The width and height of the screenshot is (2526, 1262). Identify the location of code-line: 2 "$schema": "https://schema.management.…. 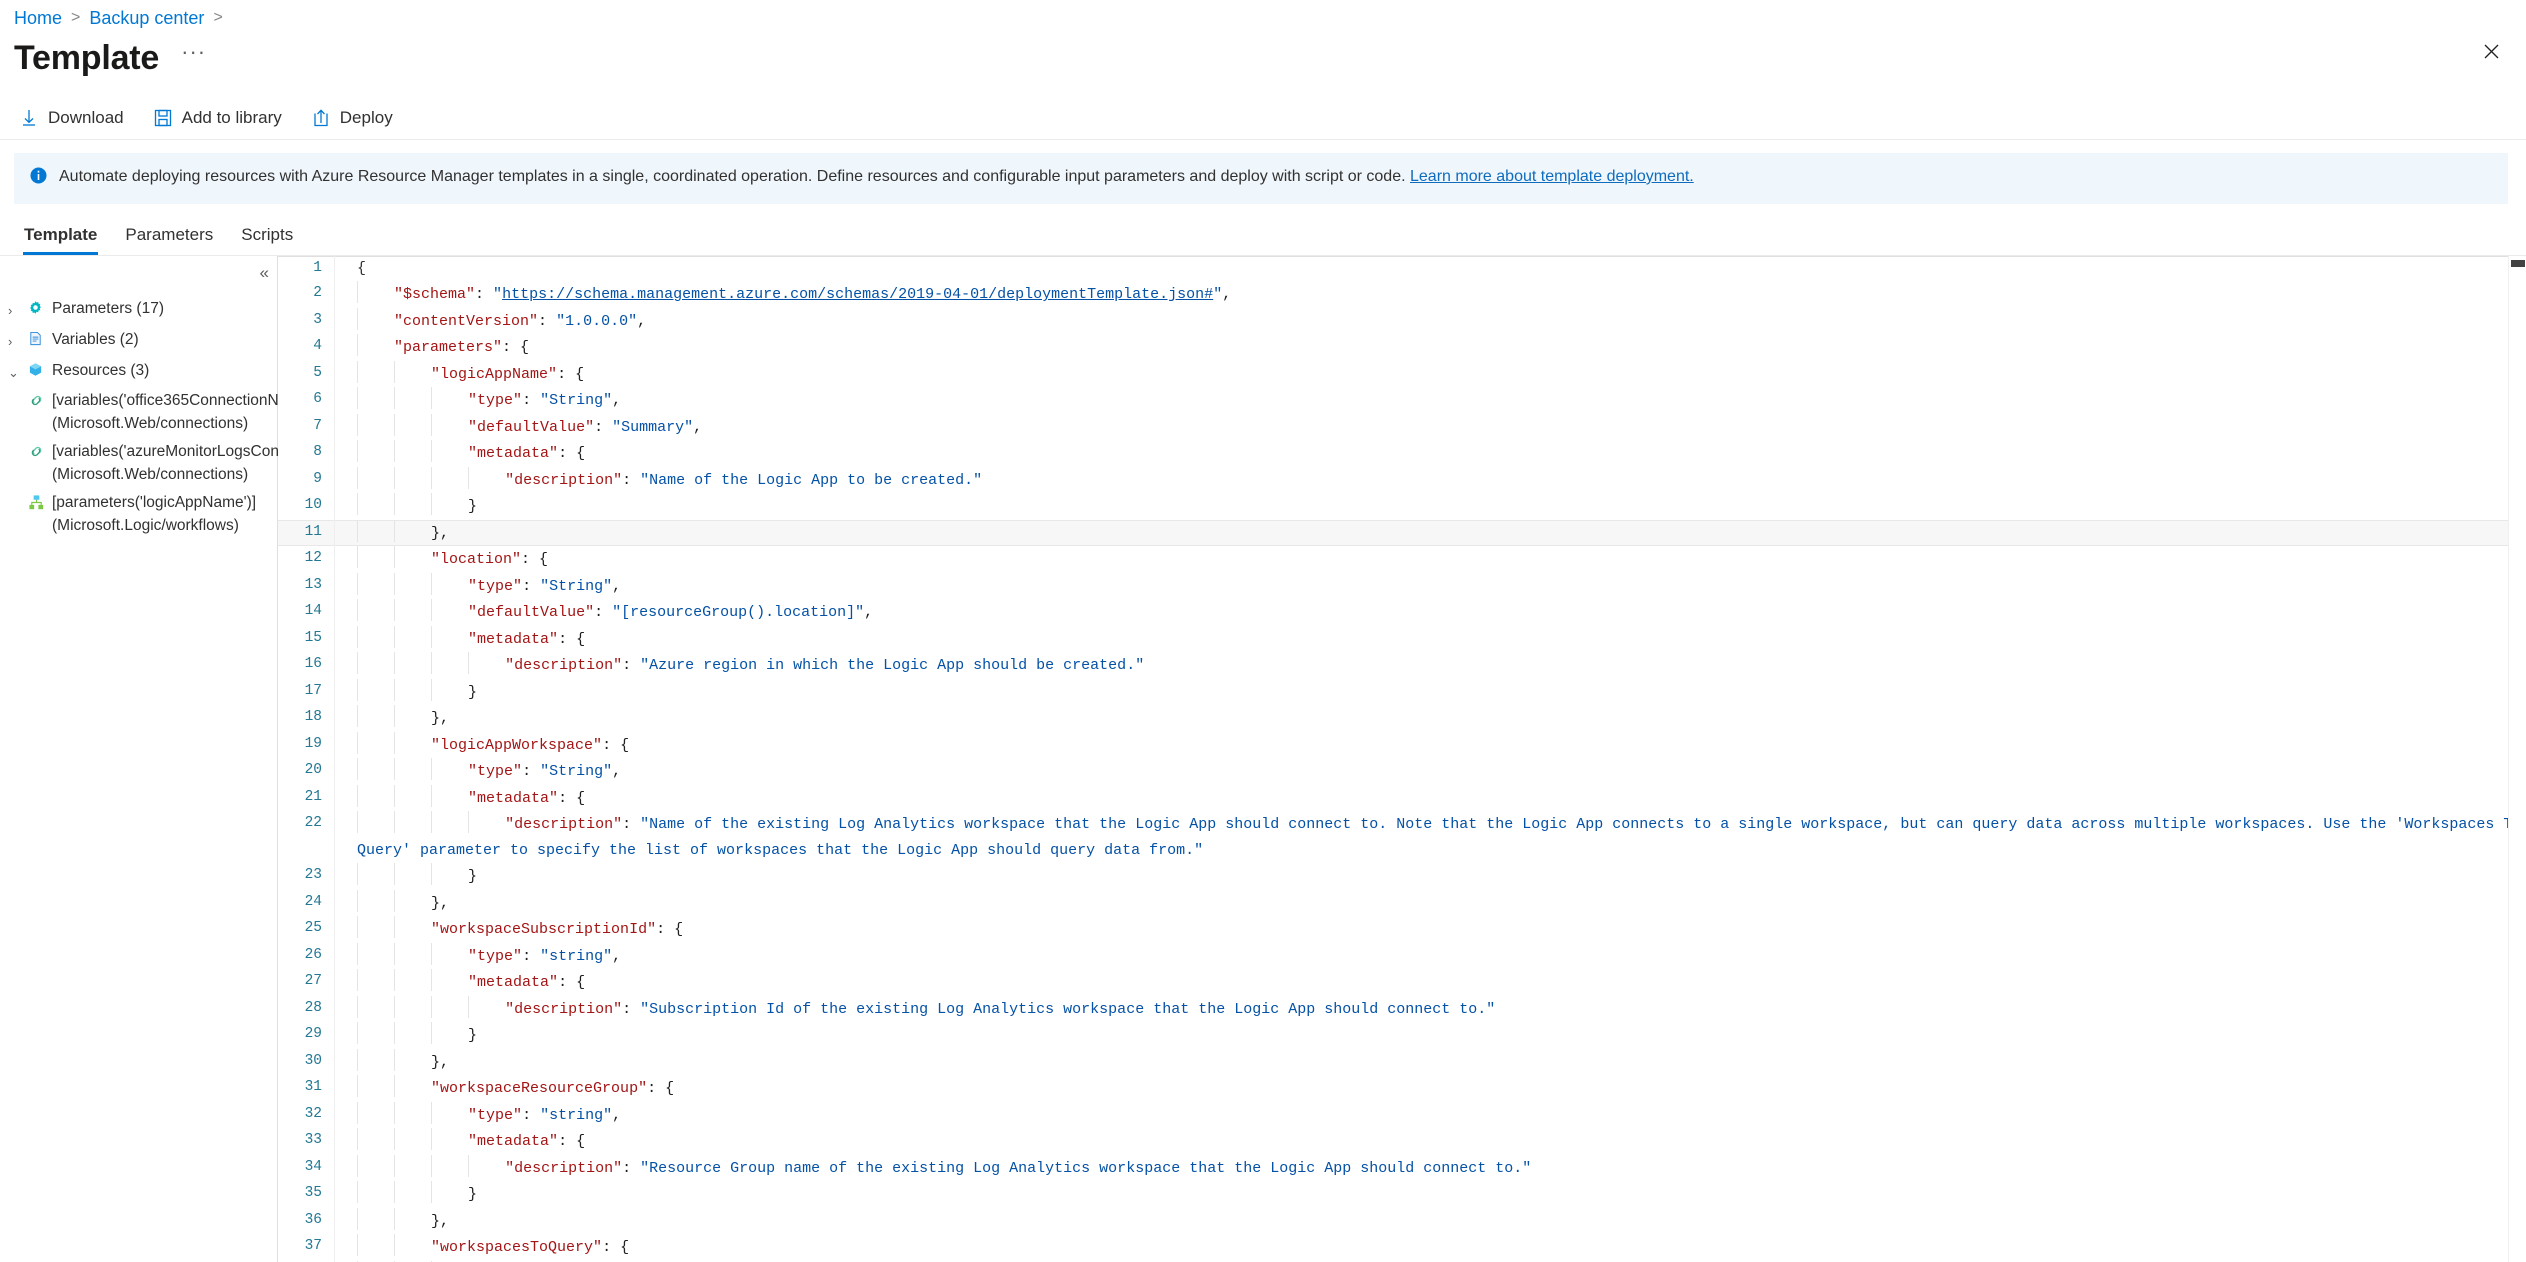
(1402, 294).